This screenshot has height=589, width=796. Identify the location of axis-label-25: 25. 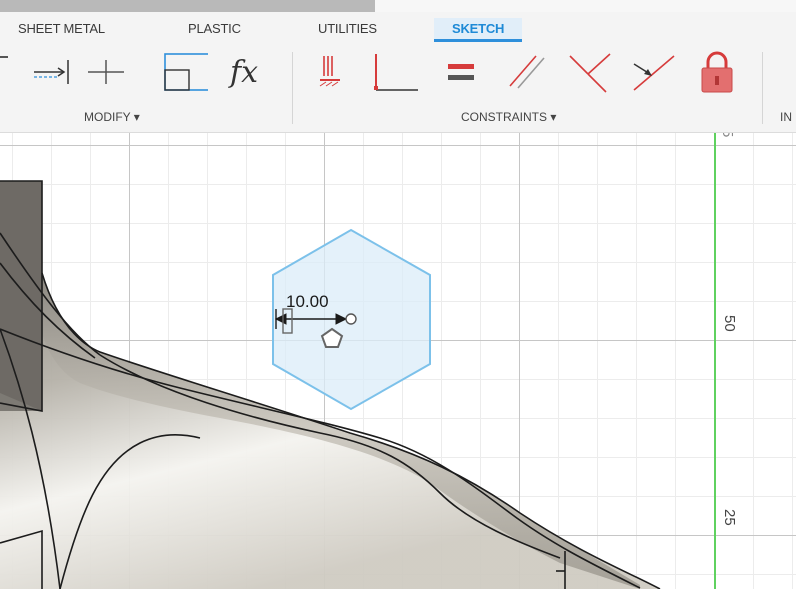
(729, 517).